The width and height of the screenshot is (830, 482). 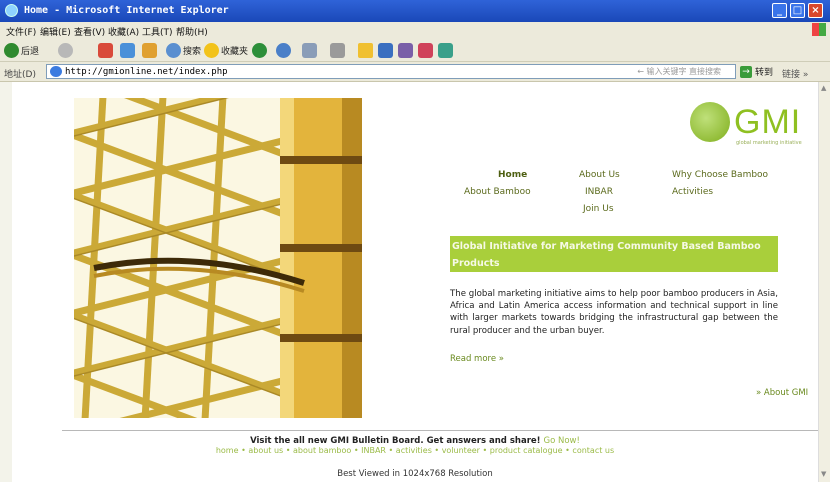 What do you see at coordinates (227, 450) in the screenshot?
I see `footer-link-home: home` at bounding box center [227, 450].